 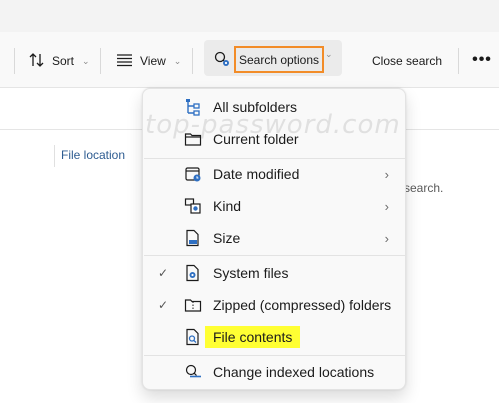 I want to click on zipped-folder-icon, so click(x=193, y=305).